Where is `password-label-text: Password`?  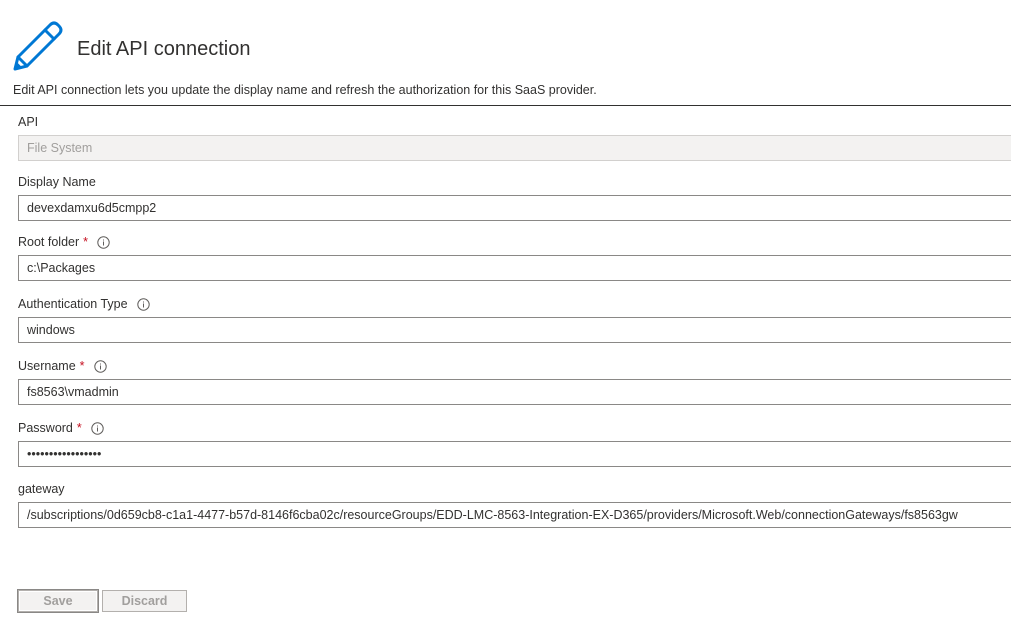
password-label-text: Password is located at coordinates (45, 428).